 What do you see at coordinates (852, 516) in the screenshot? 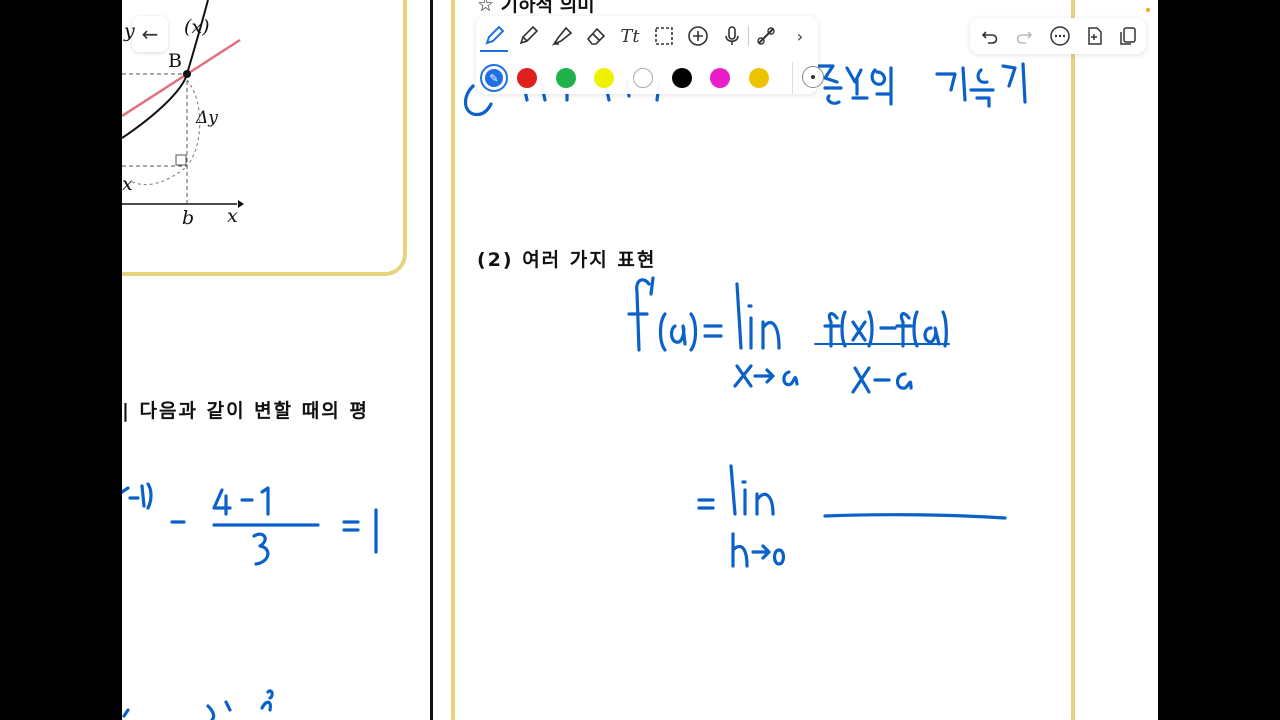
I see `handwritten-limit-h` at bounding box center [852, 516].